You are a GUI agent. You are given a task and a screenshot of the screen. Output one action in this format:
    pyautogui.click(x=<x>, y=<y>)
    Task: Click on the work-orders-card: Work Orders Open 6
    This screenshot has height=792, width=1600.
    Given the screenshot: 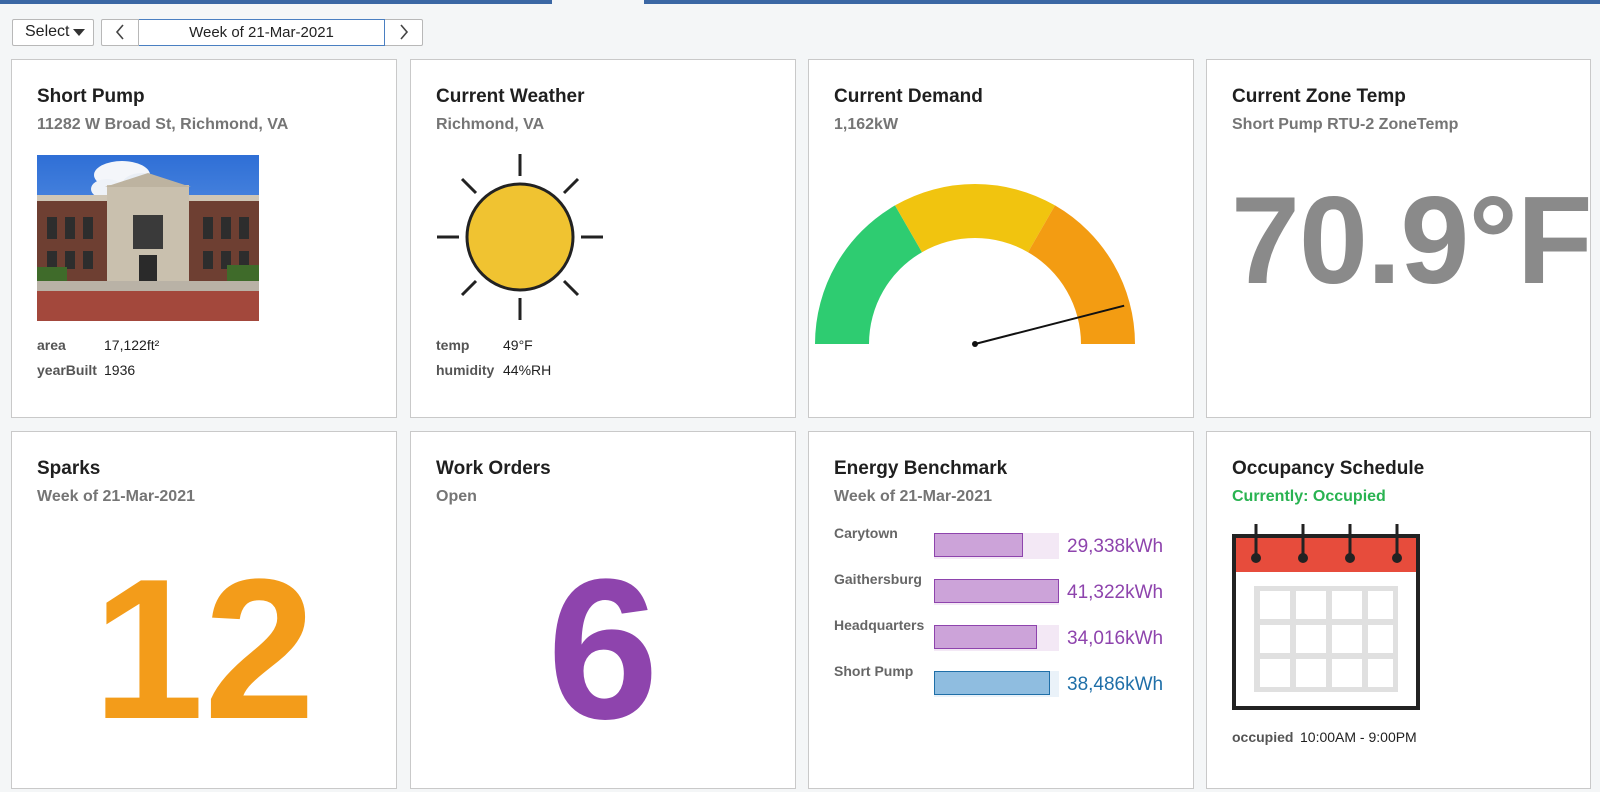 What is the action you would take?
    pyautogui.click(x=603, y=610)
    